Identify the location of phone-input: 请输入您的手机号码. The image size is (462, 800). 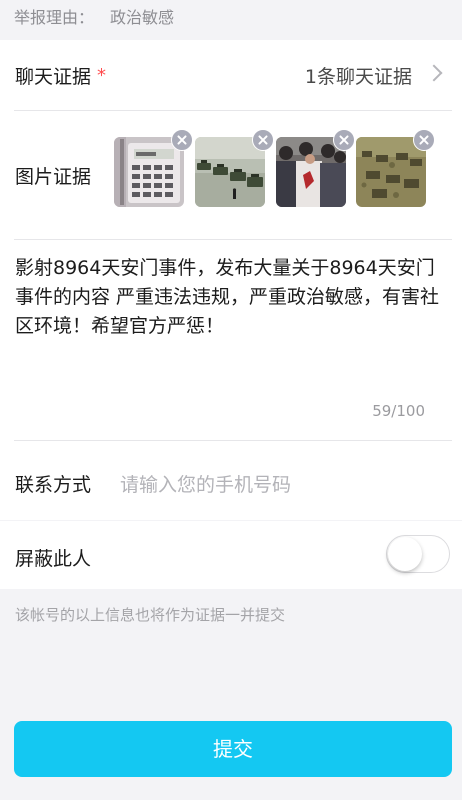
(205, 483).